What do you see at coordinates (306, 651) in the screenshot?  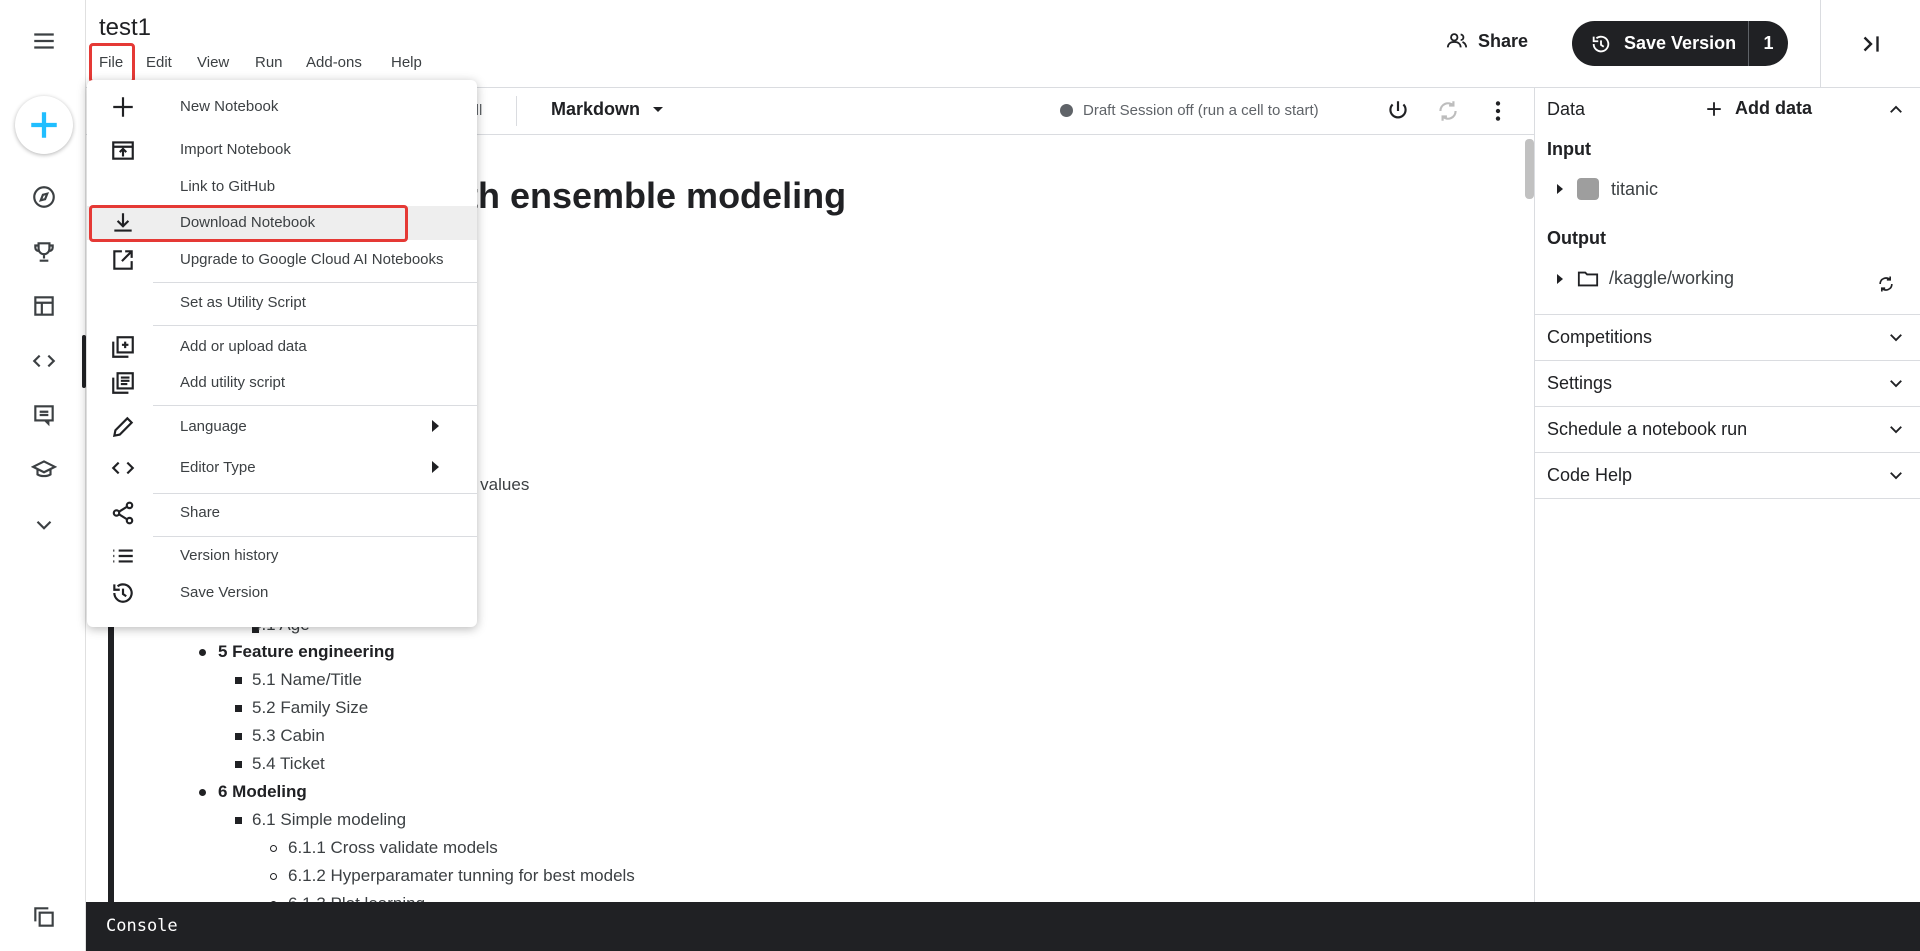 I see `toc-item: 5 Feature engineering` at bounding box center [306, 651].